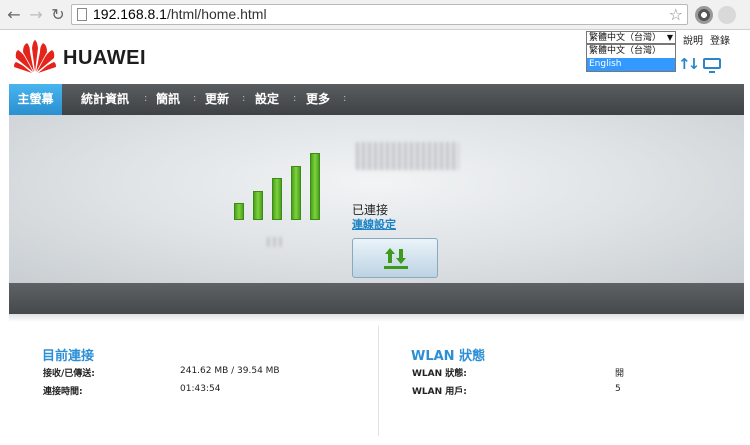 This screenshot has width=750, height=445. Describe the element at coordinates (68, 356) in the screenshot. I see `current-connection-title: 目前連接` at that location.